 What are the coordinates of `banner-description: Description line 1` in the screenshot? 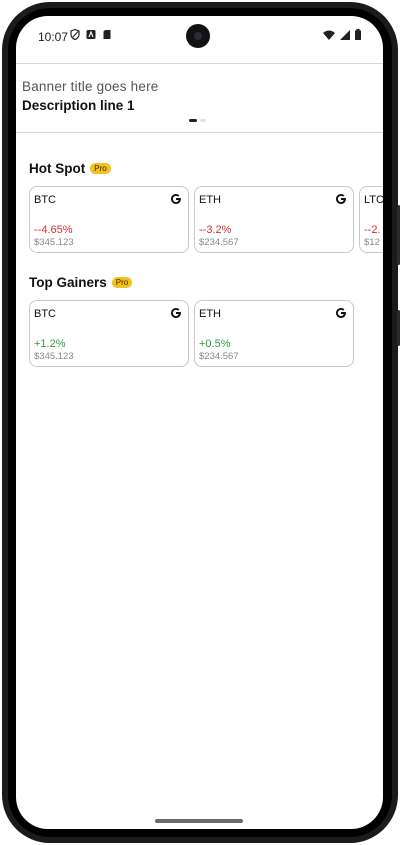 It's located at (78, 105).